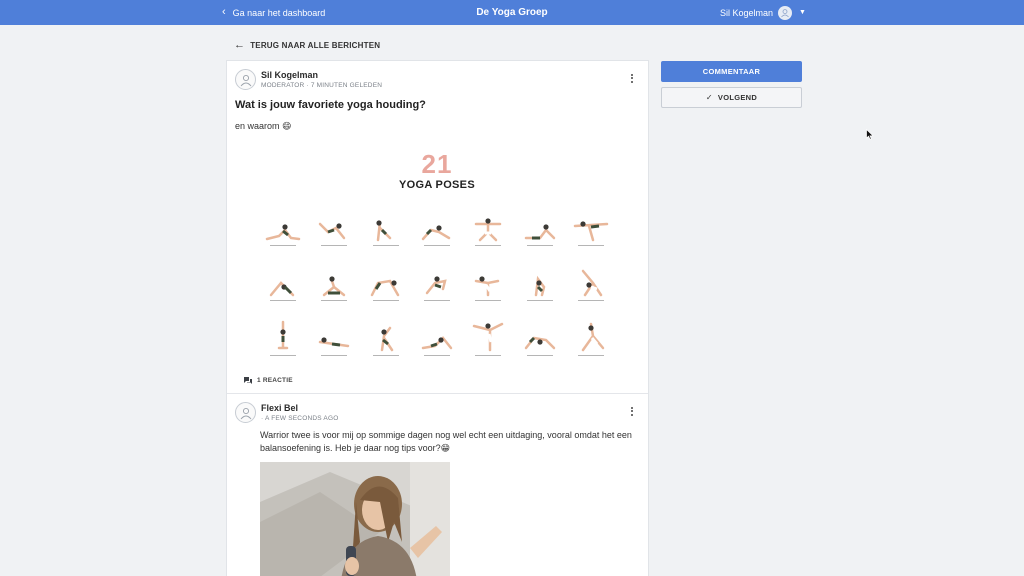  I want to click on chevron-left-icon: ‹, so click(224, 12).